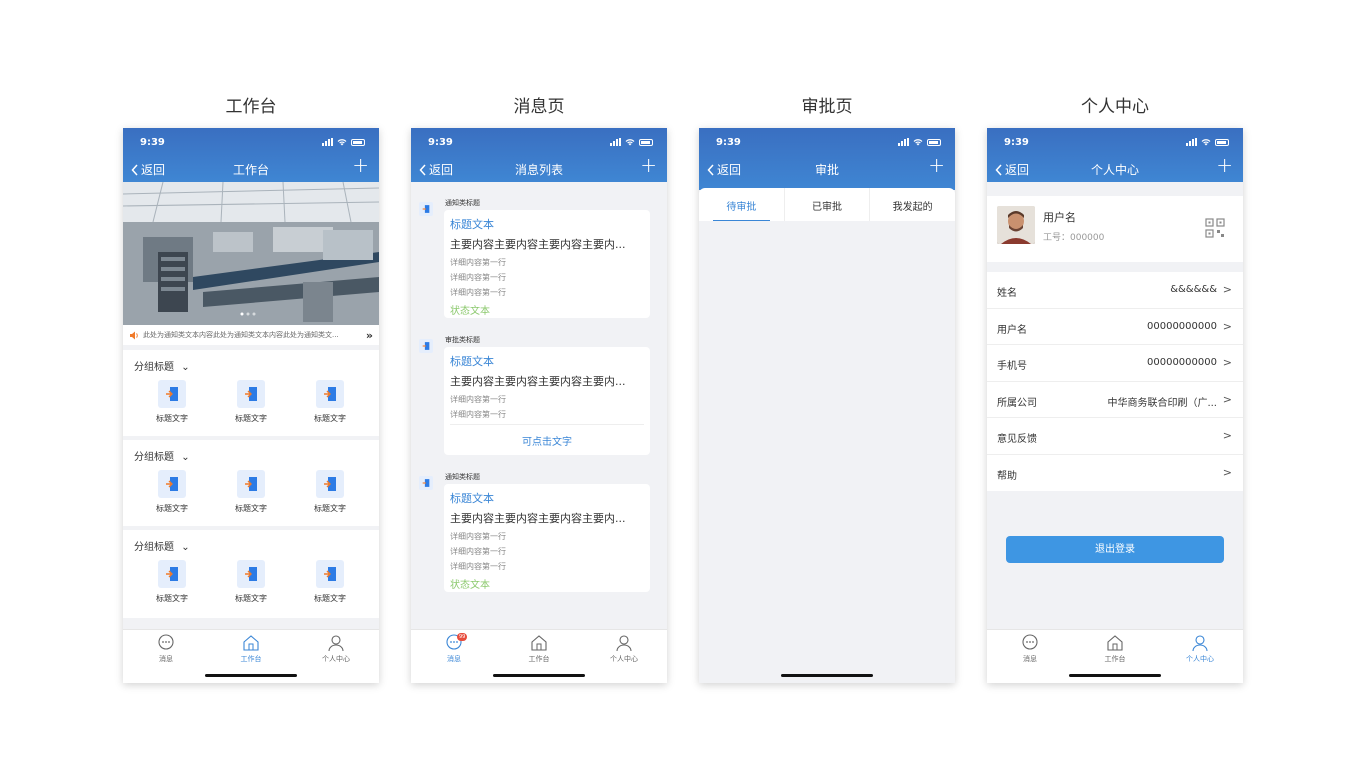 This screenshot has width=1366, height=768. I want to click on tab-initiated: 我发起的, so click(912, 204).